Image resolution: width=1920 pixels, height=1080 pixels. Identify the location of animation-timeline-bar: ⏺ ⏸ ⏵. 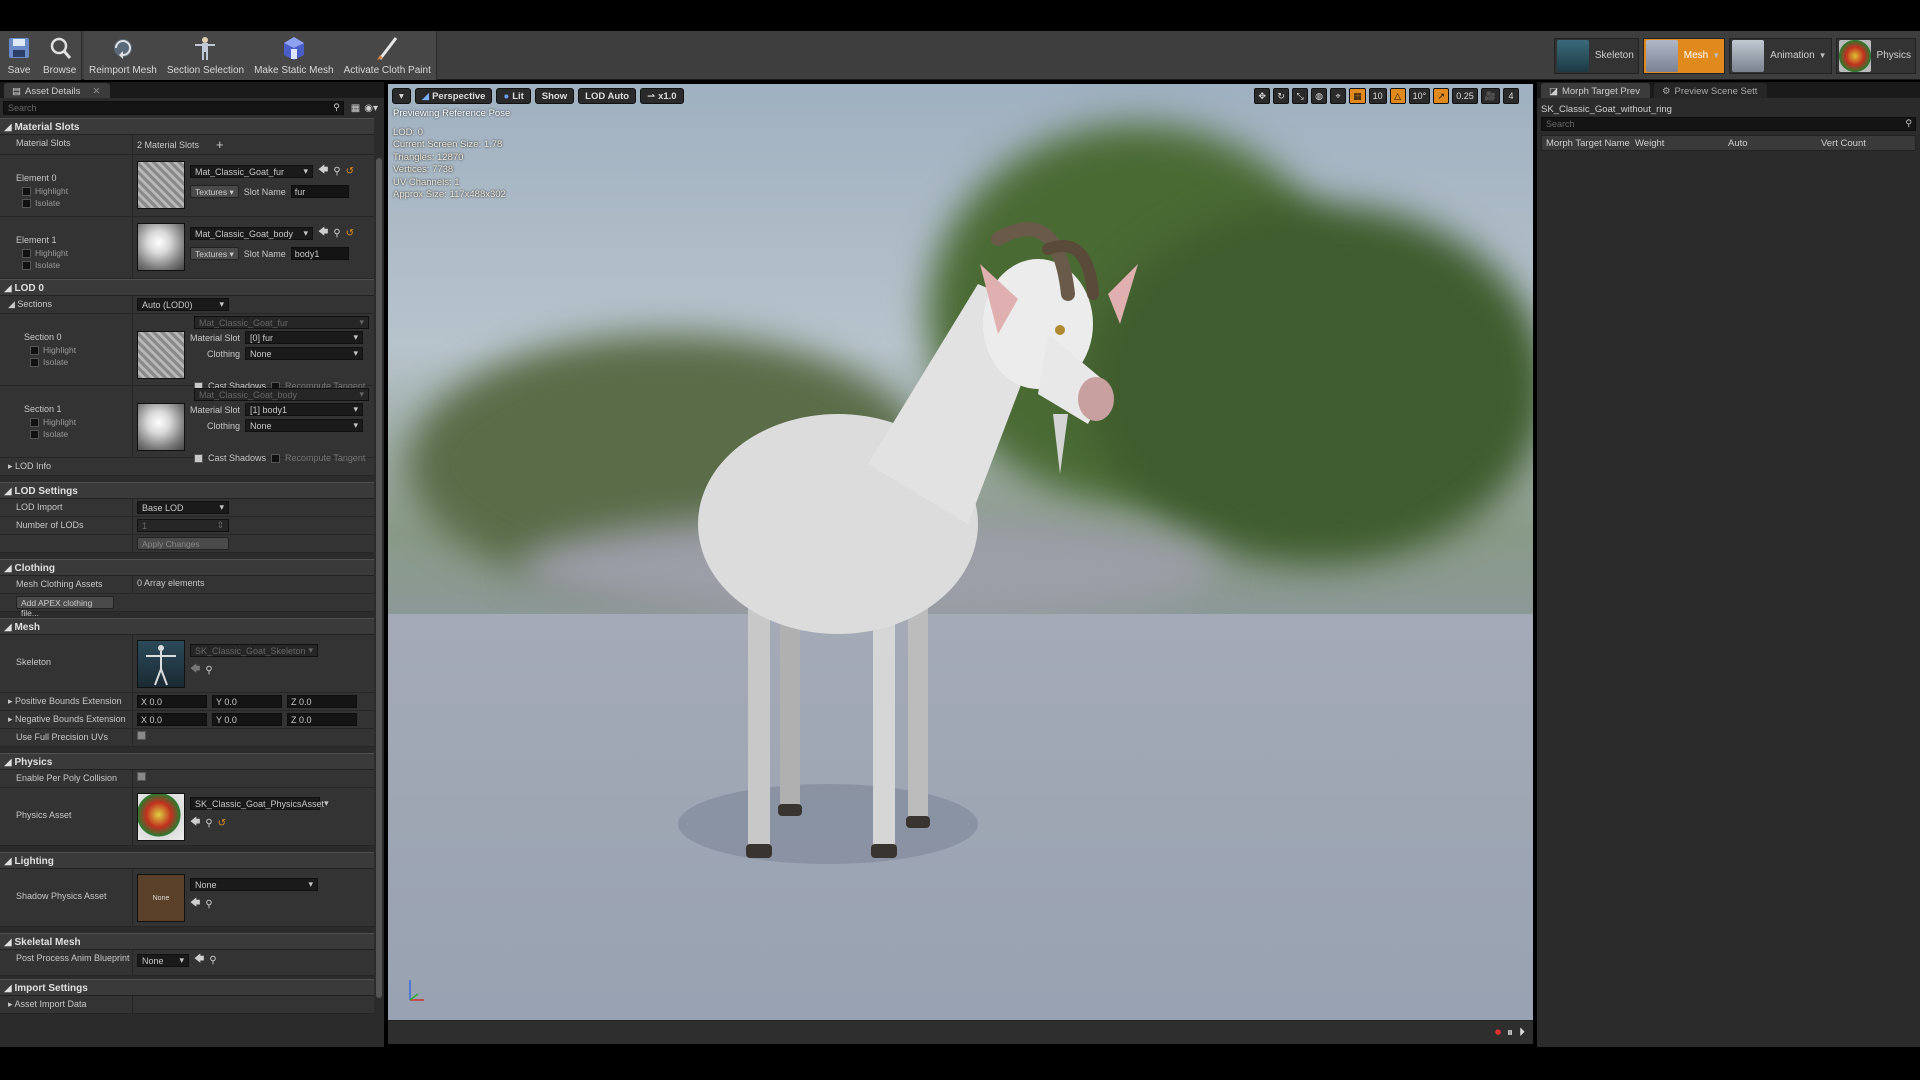
(960, 1032).